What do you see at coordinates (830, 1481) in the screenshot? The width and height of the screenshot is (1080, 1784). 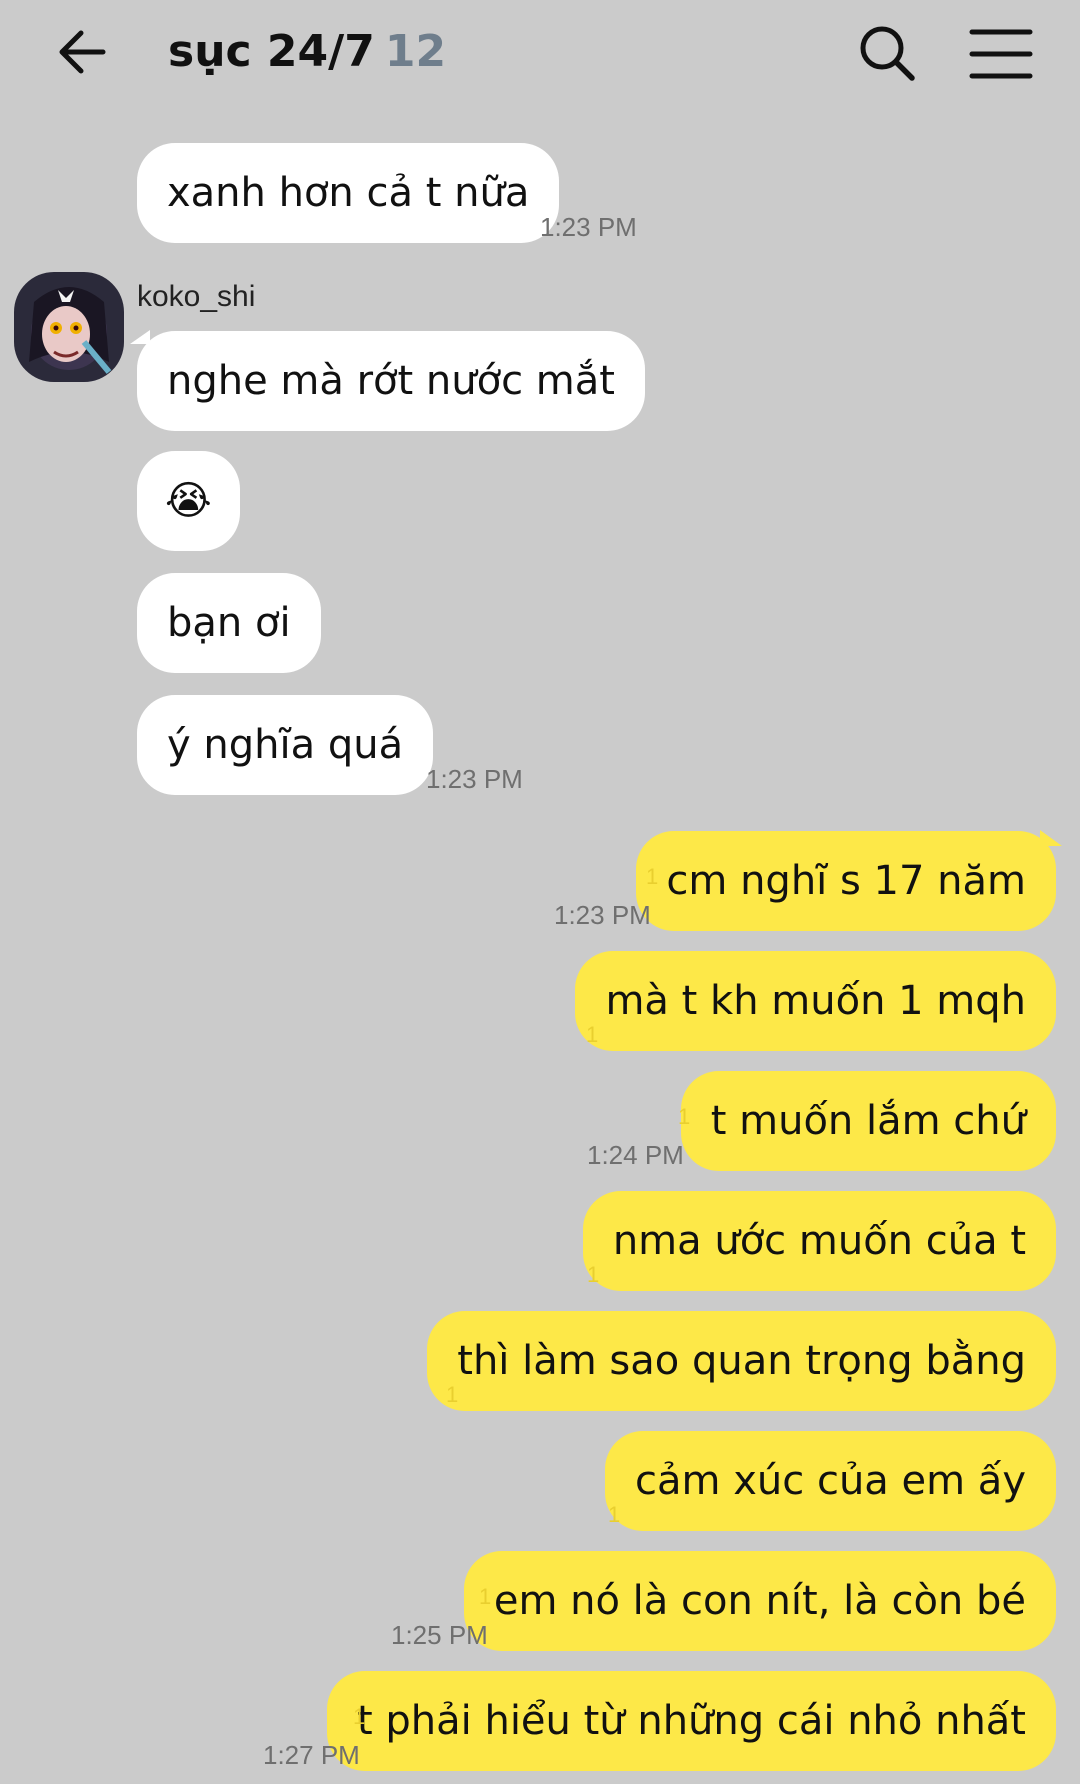 I see `outgoing-message-bubble: cảm xúc của em ấy` at bounding box center [830, 1481].